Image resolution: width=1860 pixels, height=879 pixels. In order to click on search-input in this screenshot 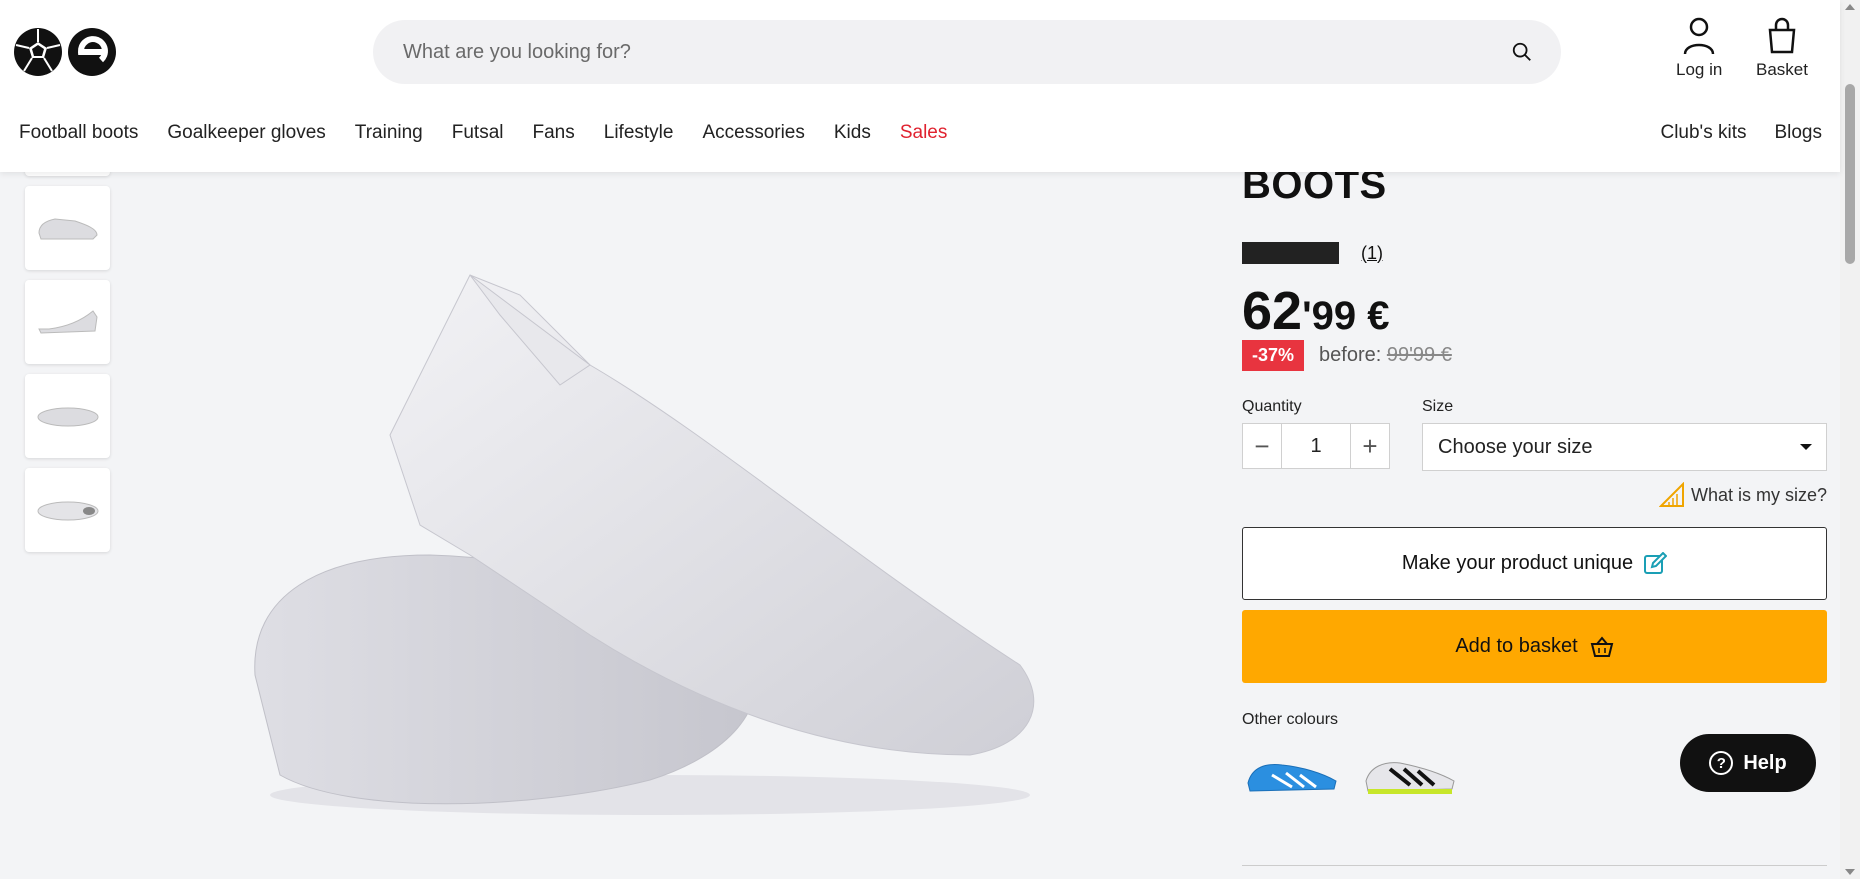, I will do `click(903, 52)`.